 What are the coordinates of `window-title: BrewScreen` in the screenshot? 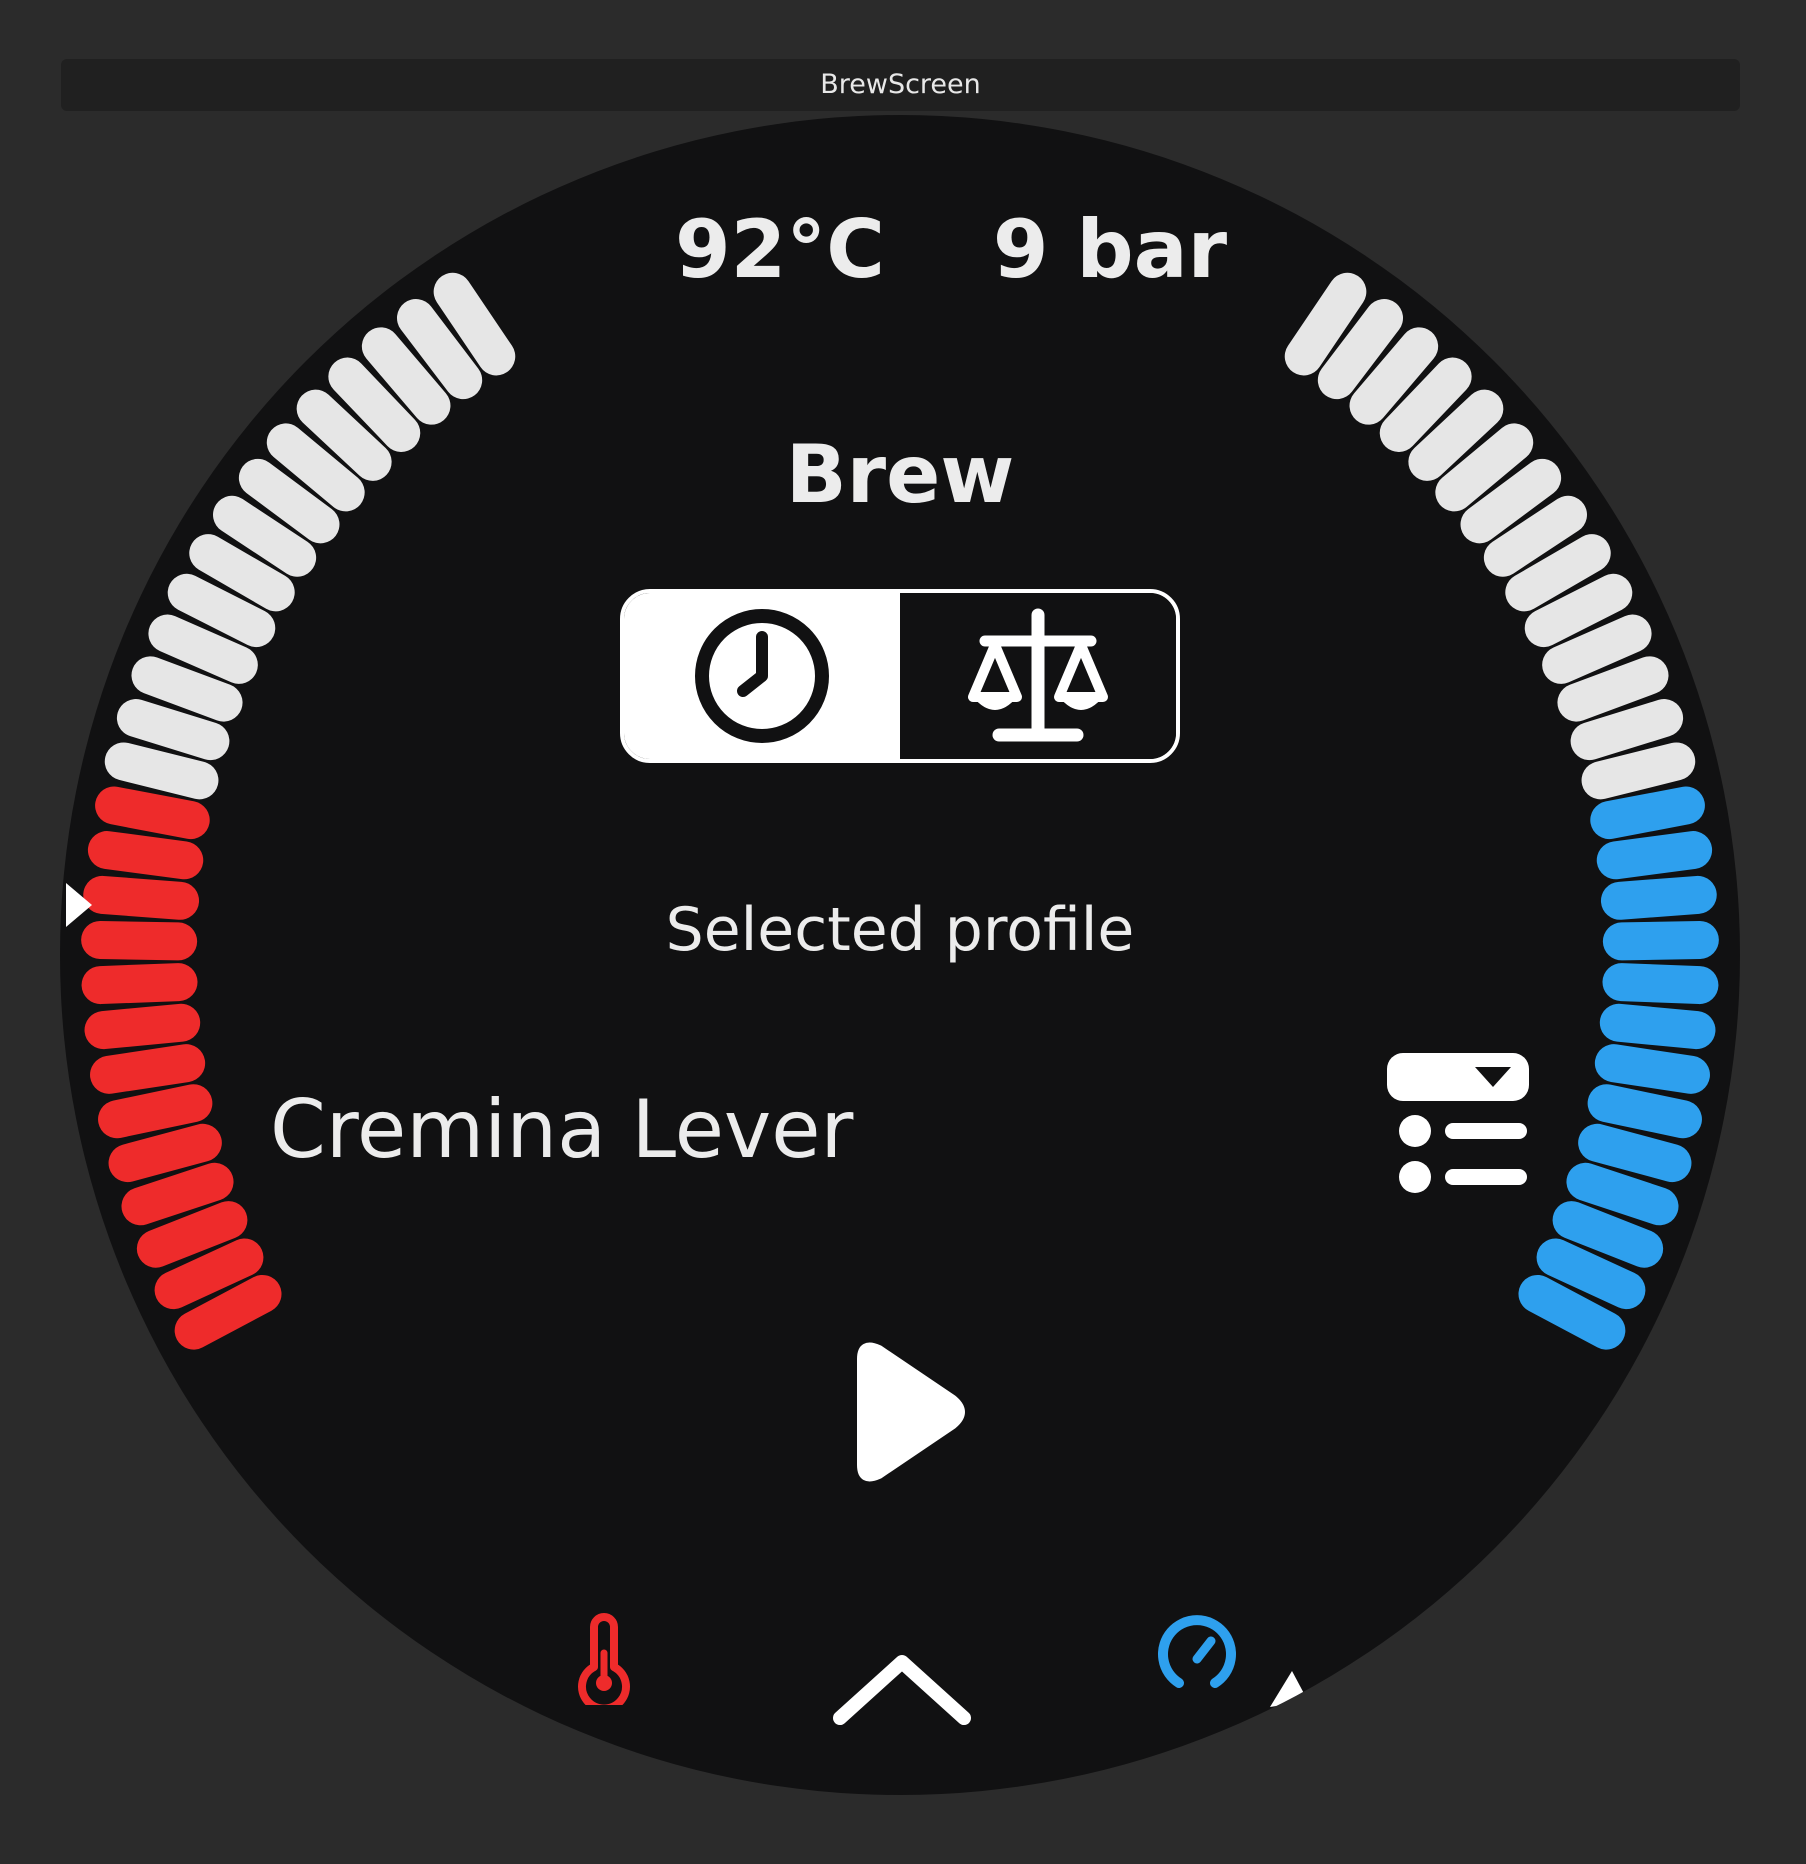 It's located at (900, 84).